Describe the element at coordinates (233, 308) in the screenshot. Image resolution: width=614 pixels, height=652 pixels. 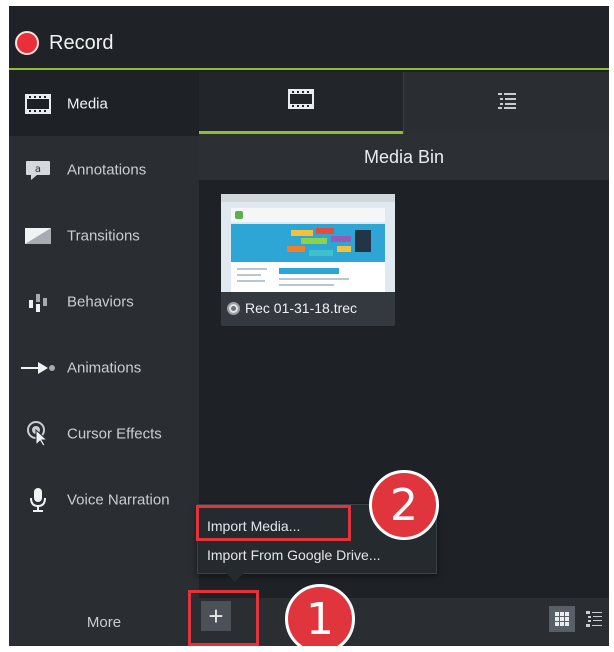
I see `recording-file-icon` at that location.